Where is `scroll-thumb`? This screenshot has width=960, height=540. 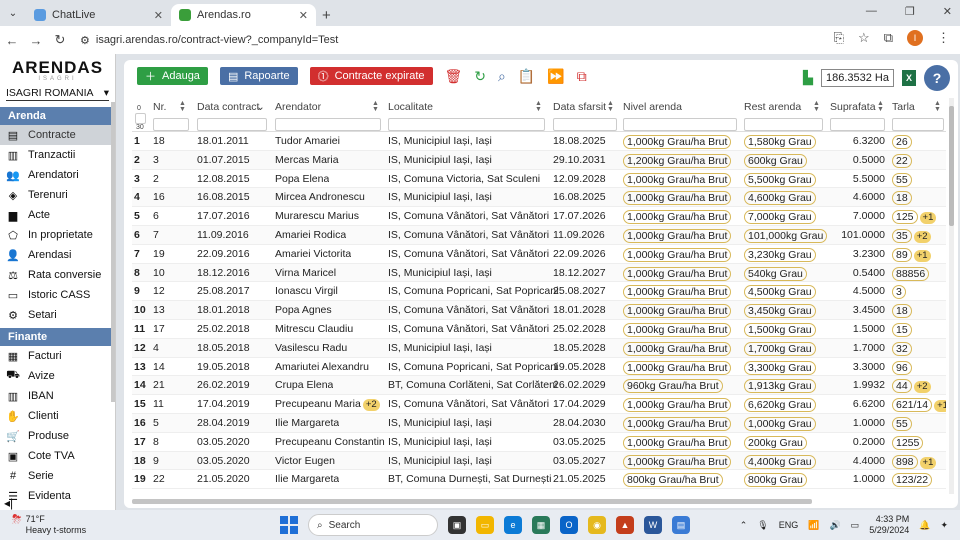 scroll-thumb is located at coordinates (951, 166).